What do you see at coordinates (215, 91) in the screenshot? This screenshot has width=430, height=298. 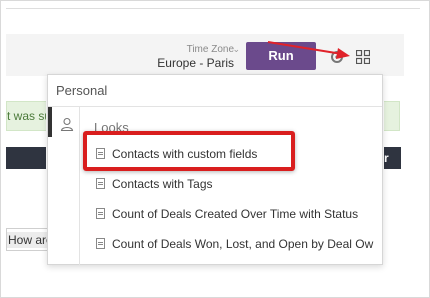 I see `section-label: Personal` at bounding box center [215, 91].